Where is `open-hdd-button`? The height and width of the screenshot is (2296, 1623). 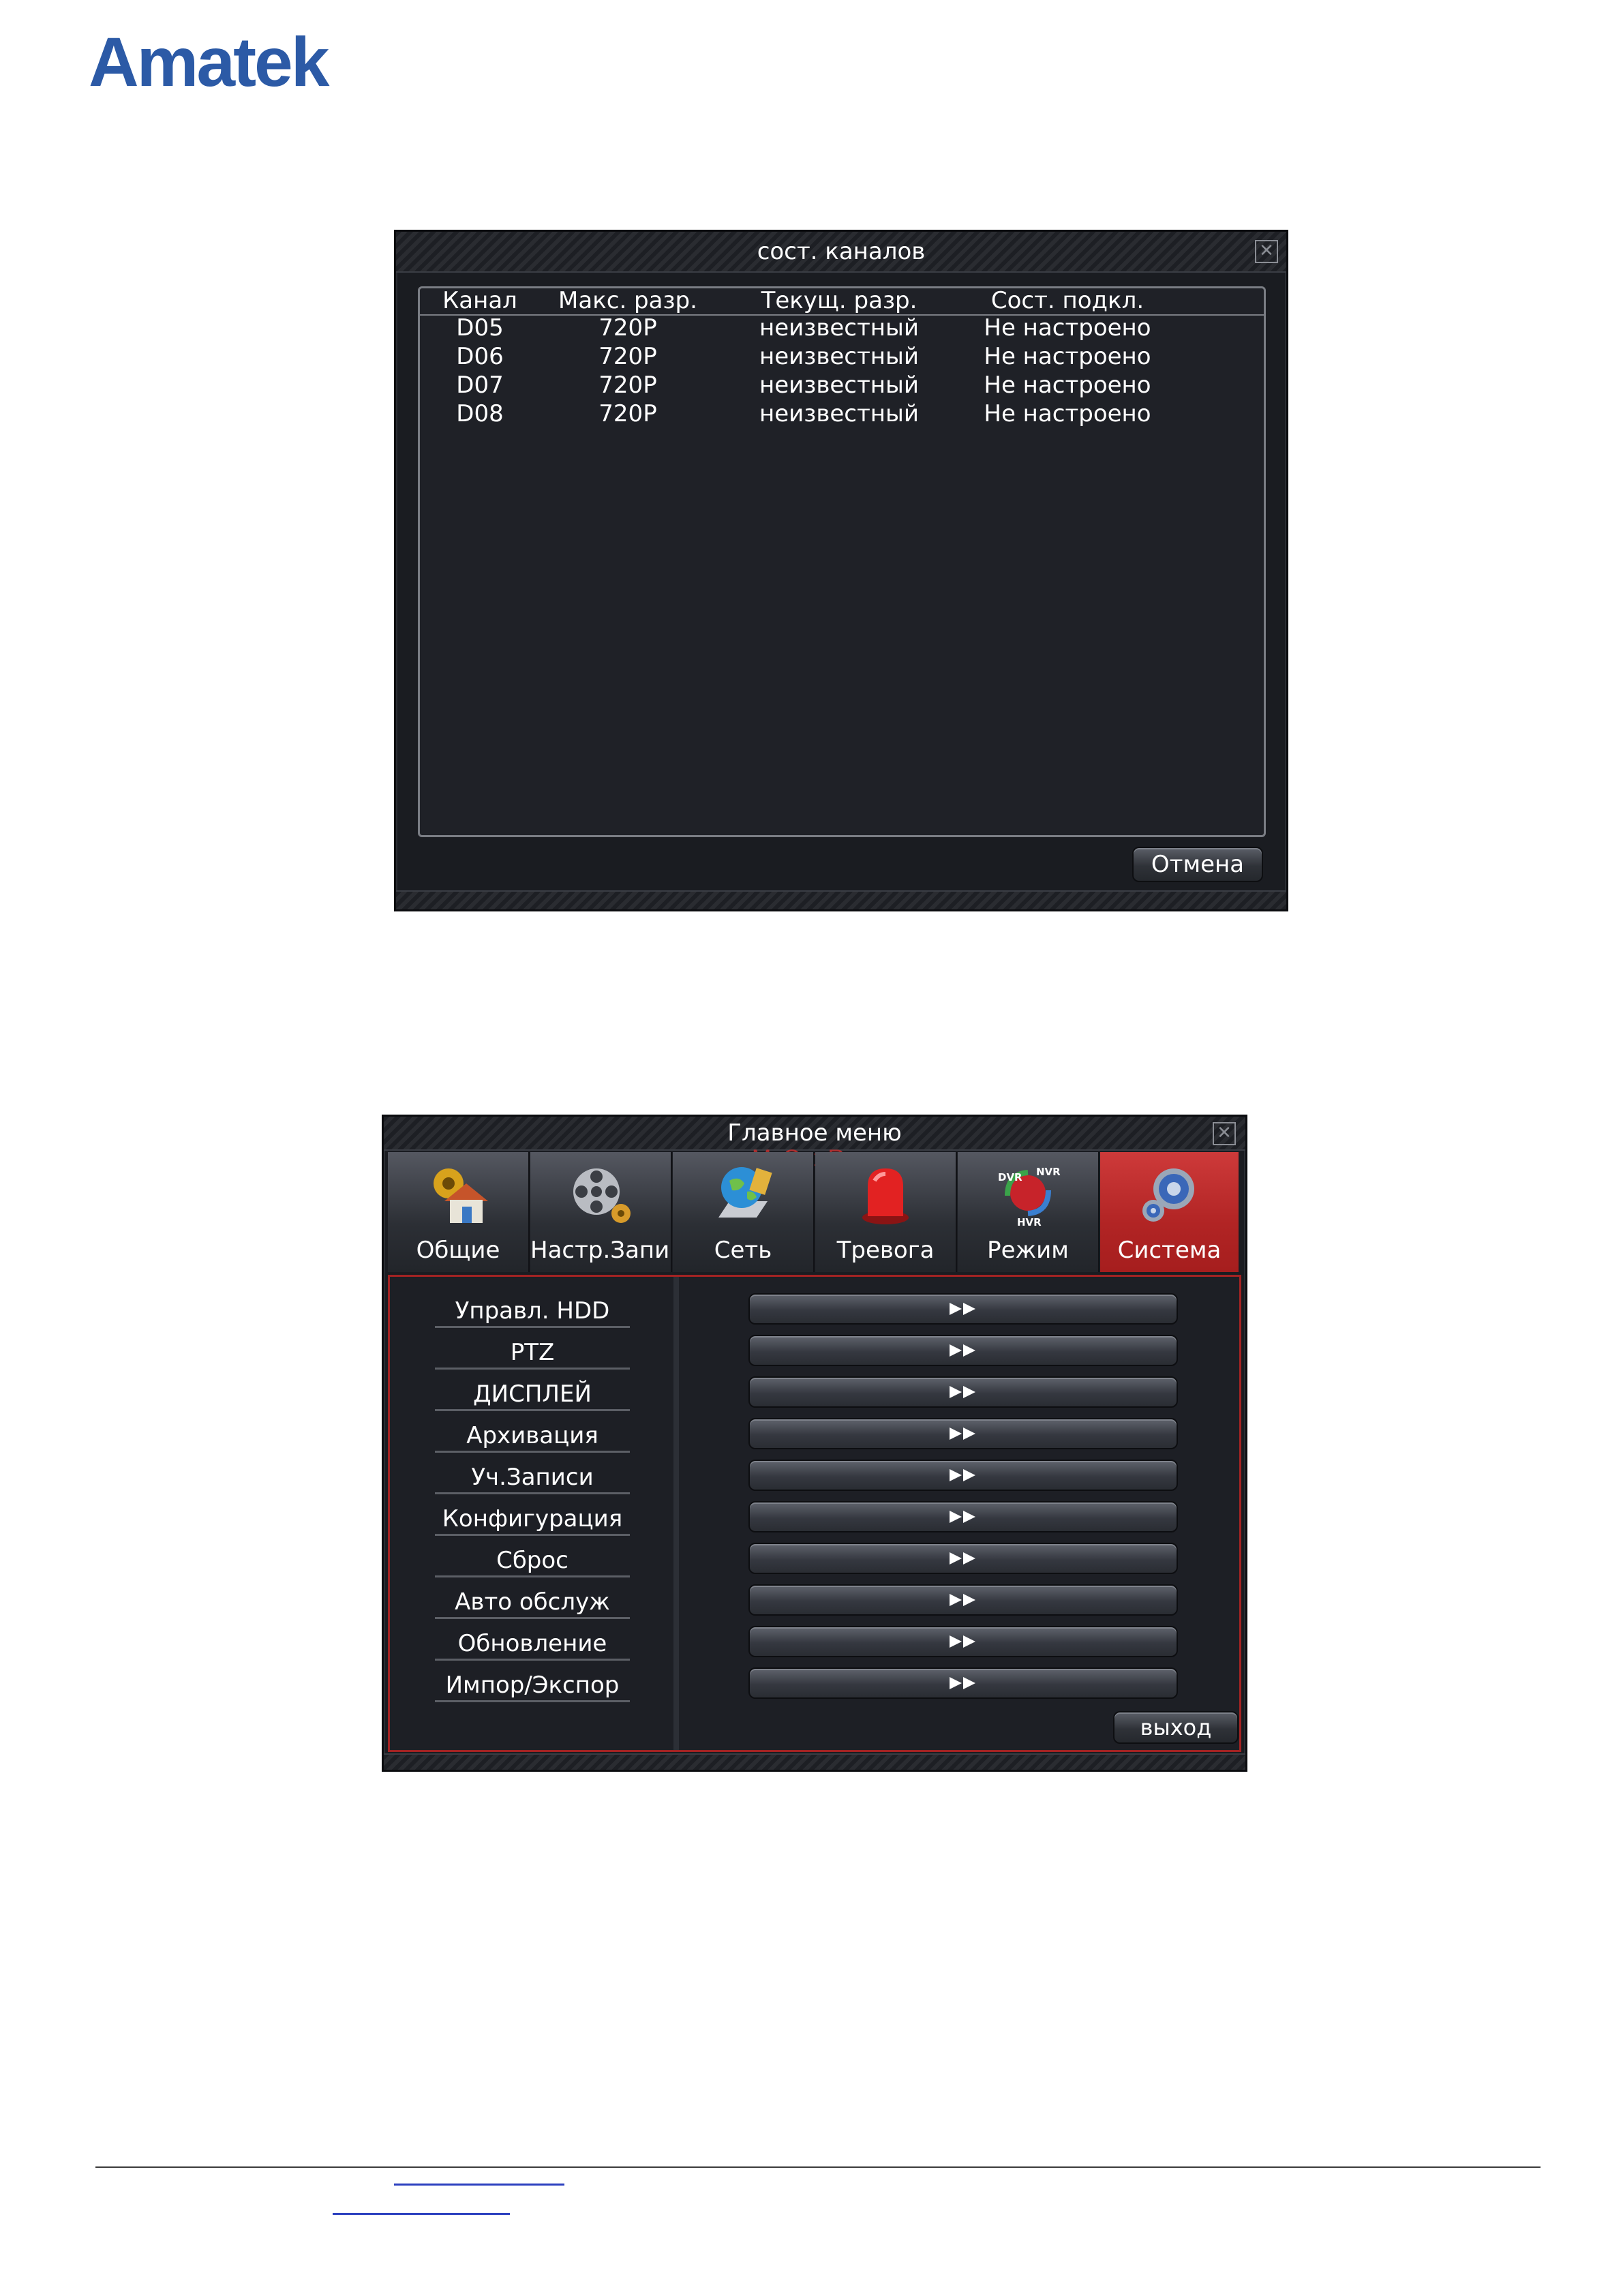 open-hdd-button is located at coordinates (963, 1309).